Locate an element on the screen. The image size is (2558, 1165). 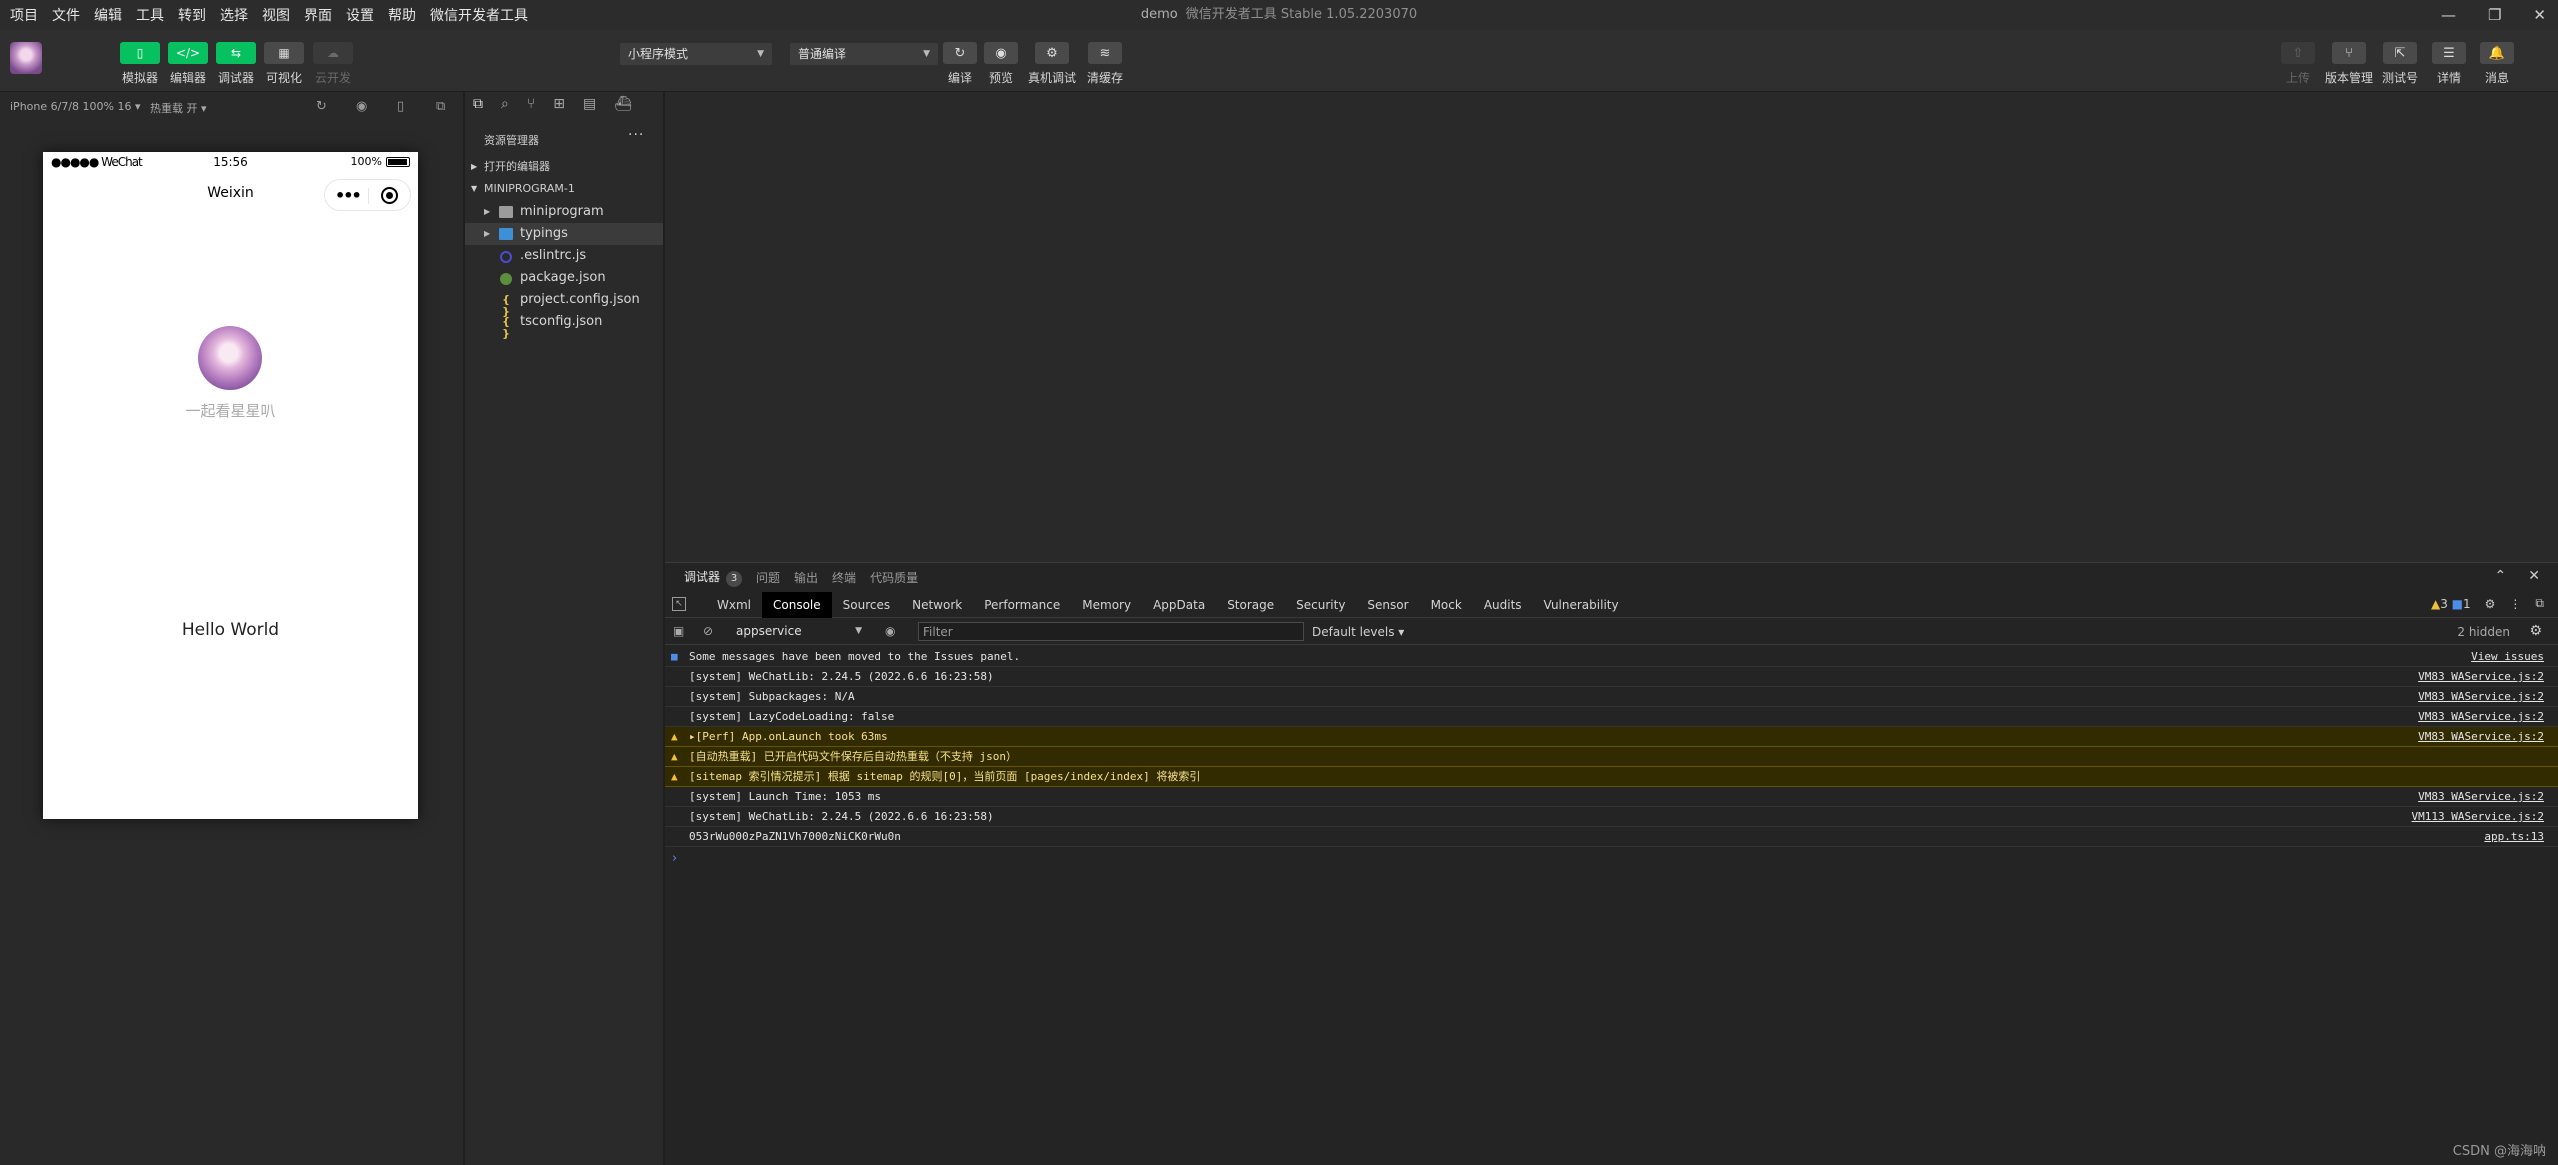
tree-item-package-json: package.json is located at coordinates (564, 278).